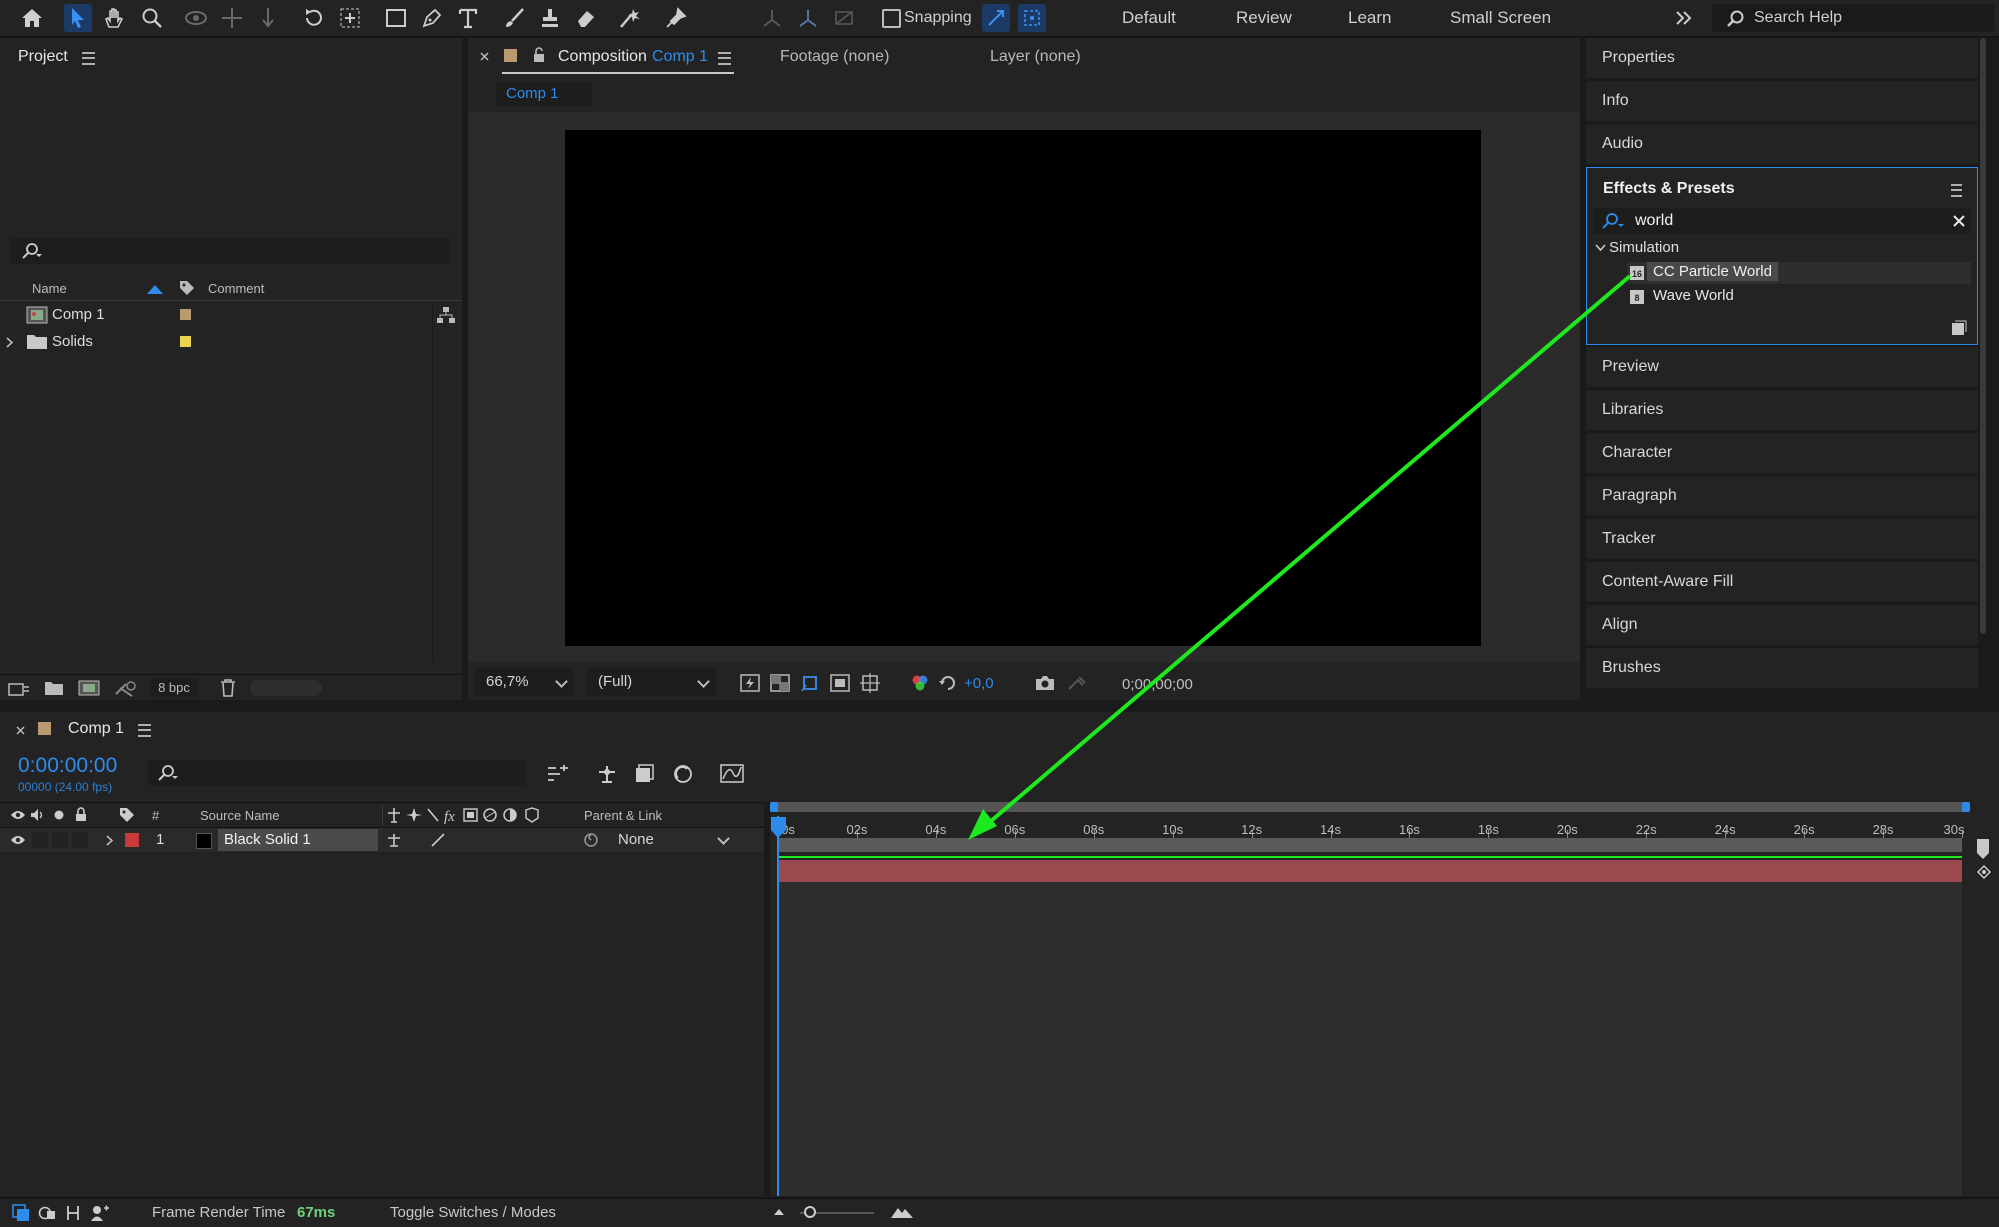  I want to click on right-panel-scrollbar, so click(1983, 336).